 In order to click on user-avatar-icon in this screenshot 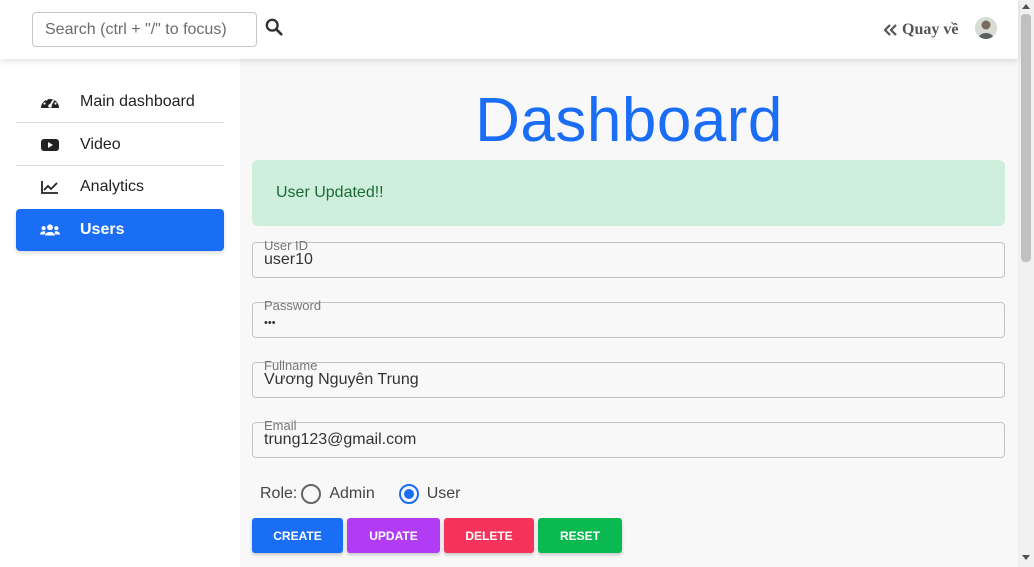, I will do `click(986, 28)`.